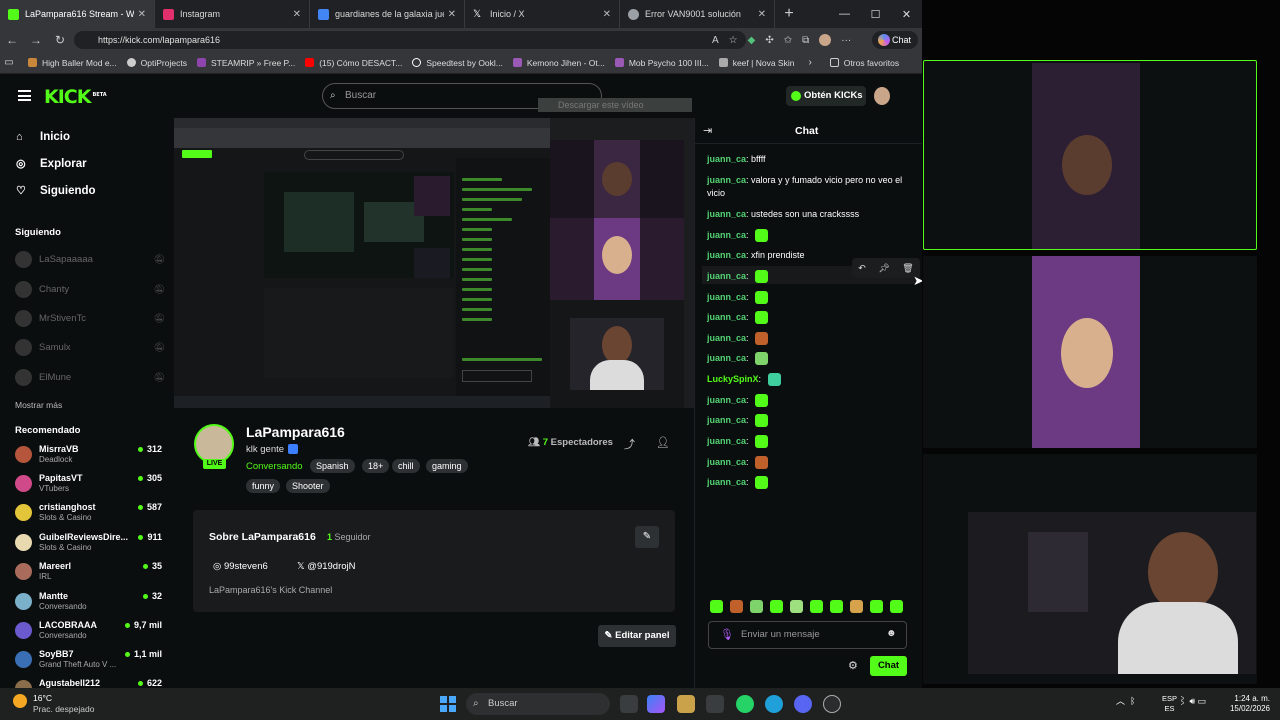 This screenshot has width=1280, height=720. I want to click on weather-icon, so click(20, 701).